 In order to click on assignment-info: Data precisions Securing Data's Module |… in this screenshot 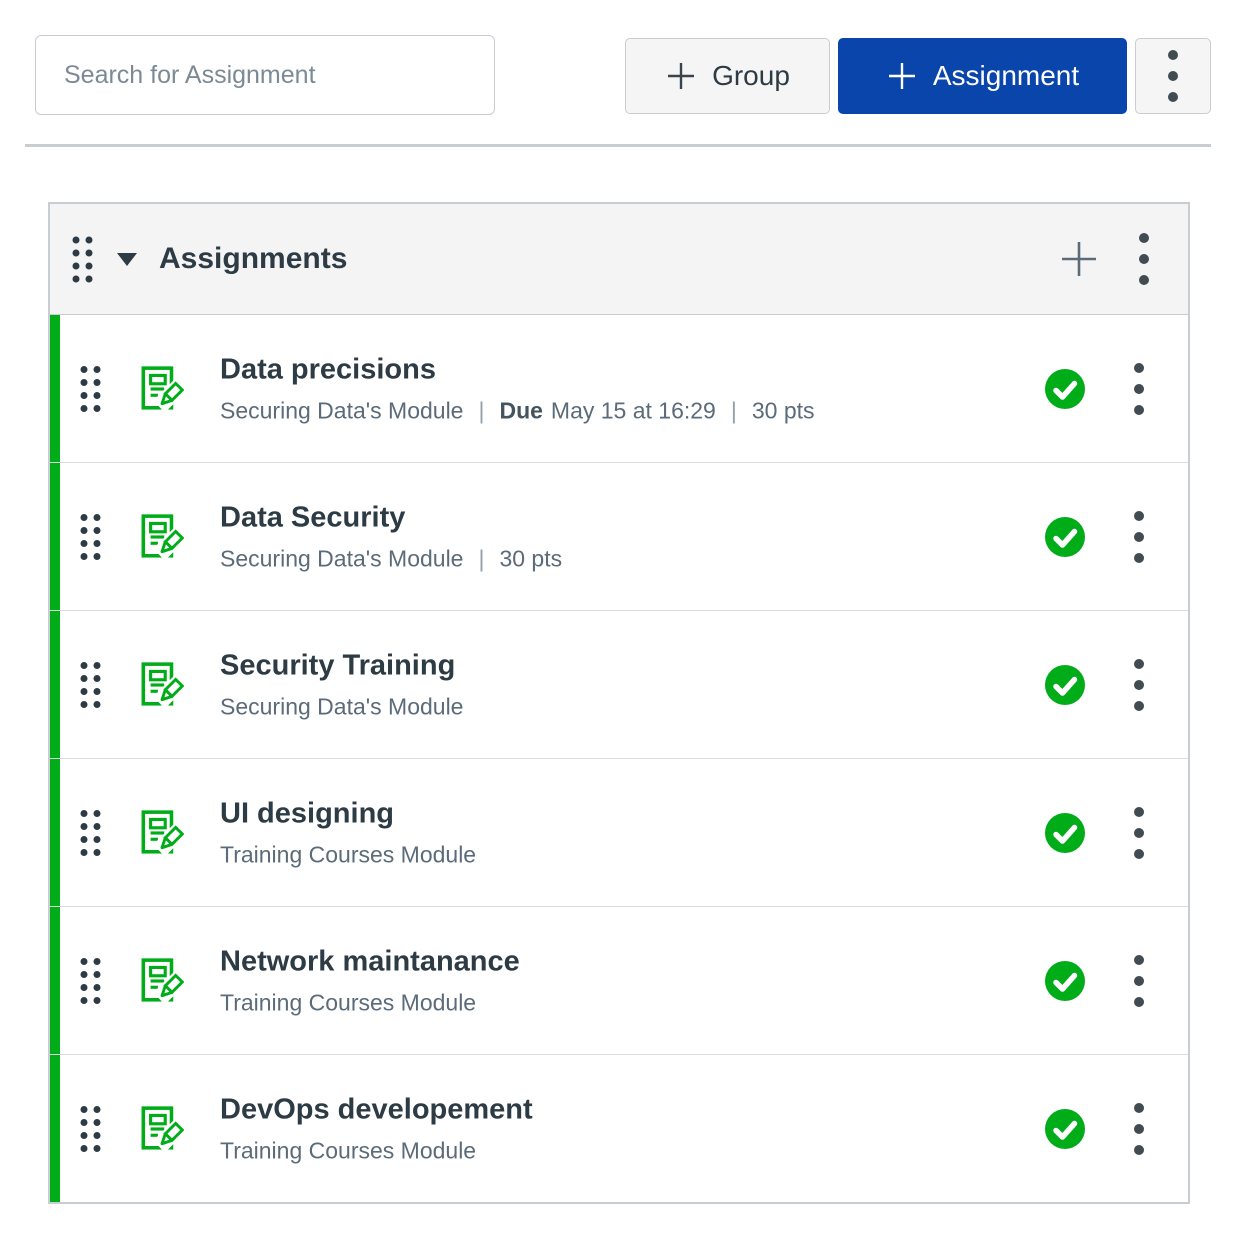, I will do `click(517, 388)`.